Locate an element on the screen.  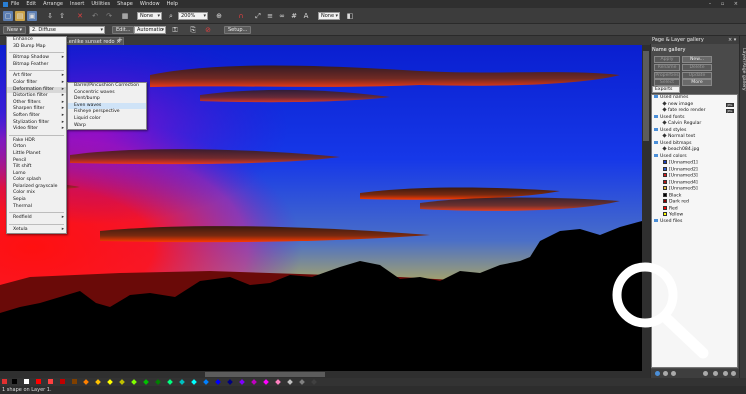
menu-help: Help is located at coordinates (172, 4).